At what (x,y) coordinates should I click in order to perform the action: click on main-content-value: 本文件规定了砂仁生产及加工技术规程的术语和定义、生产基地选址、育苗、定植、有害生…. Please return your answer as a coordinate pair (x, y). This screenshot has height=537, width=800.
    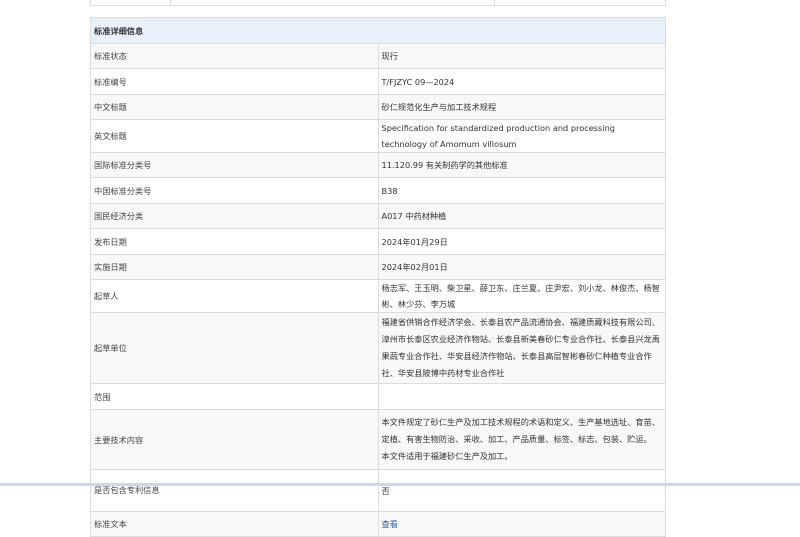
    Looking at the image, I should click on (521, 439).